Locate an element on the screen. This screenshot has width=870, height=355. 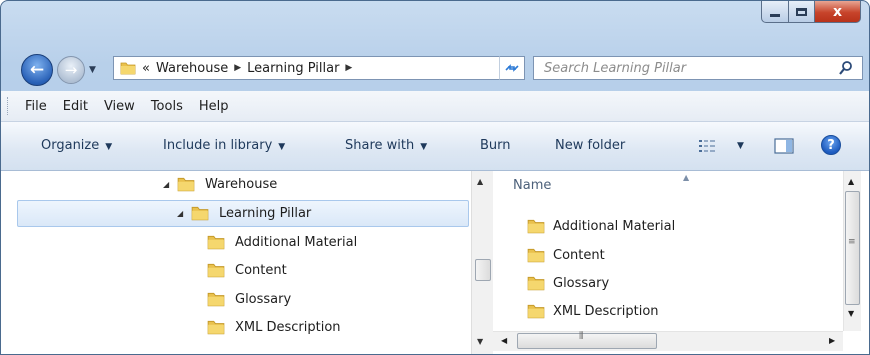
tree-item-additional-material: Additional Material is located at coordinates (282, 242).